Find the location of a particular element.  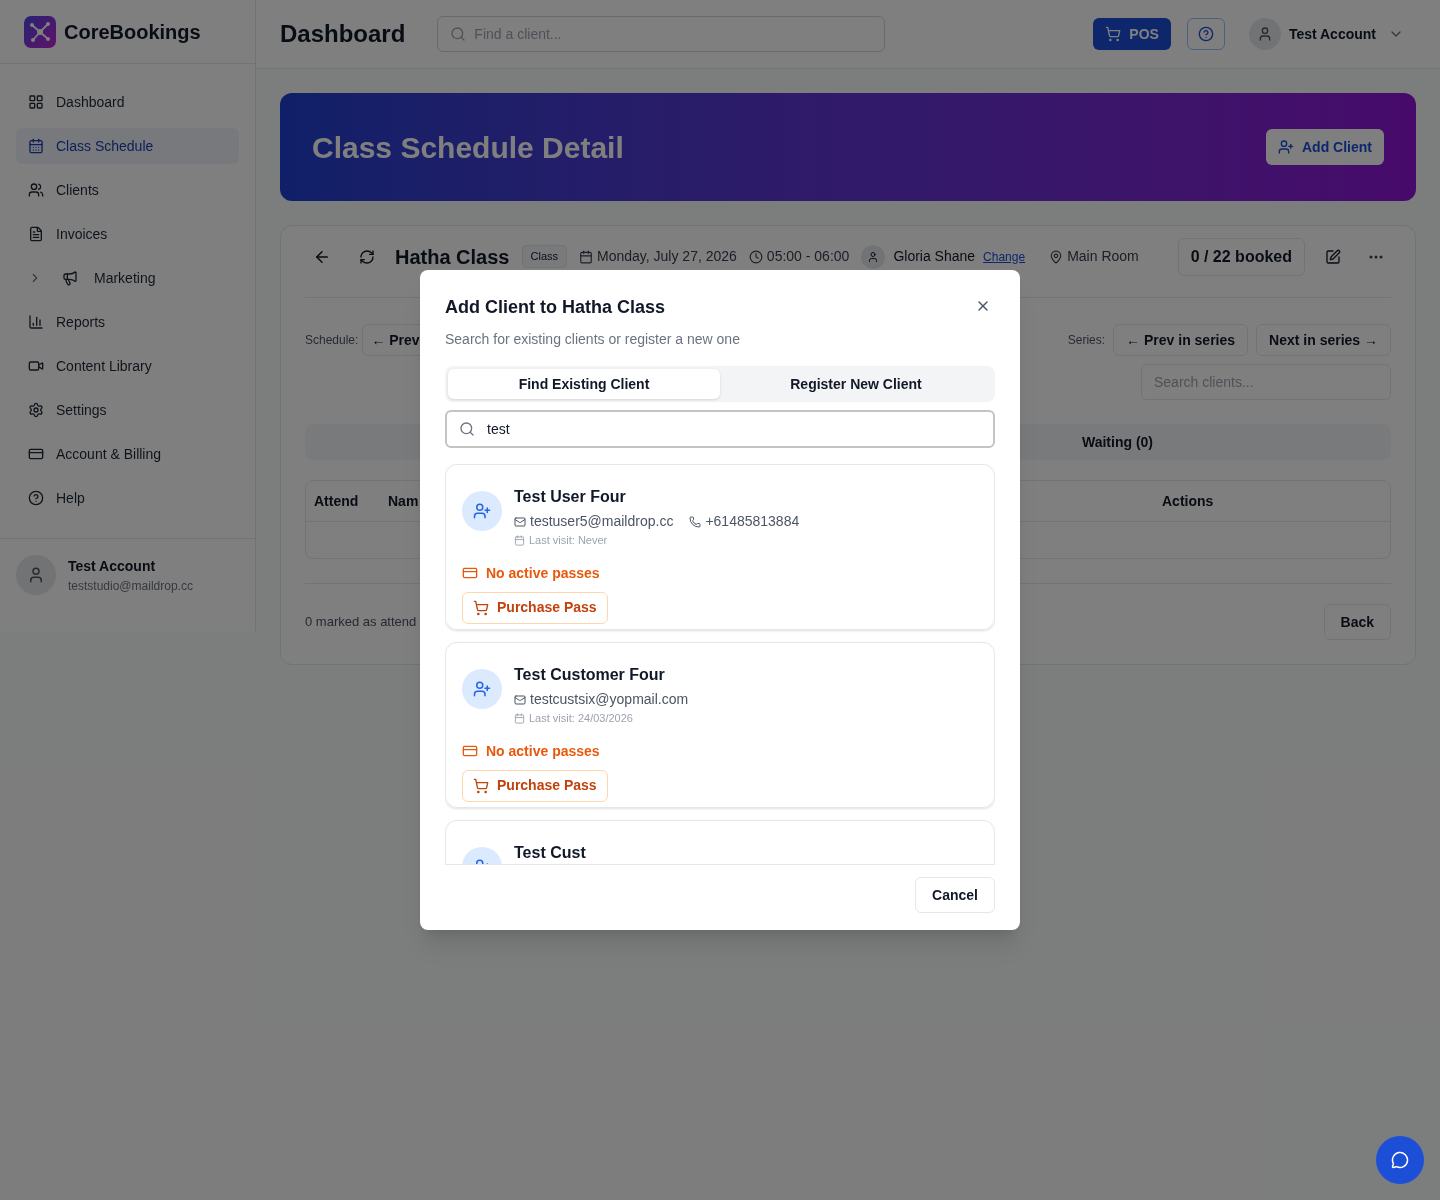

page-title: Dashboard is located at coordinates (343, 34).